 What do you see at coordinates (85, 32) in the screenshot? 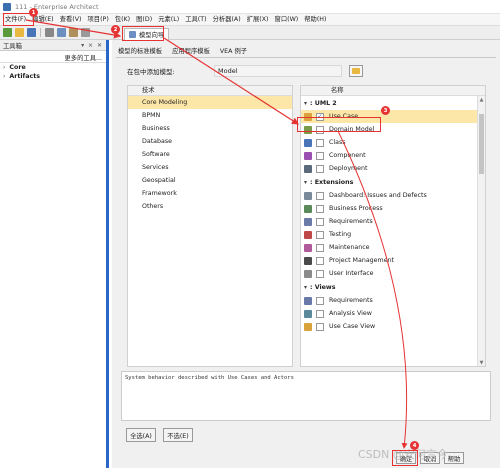
I see `undo-icon` at bounding box center [85, 32].